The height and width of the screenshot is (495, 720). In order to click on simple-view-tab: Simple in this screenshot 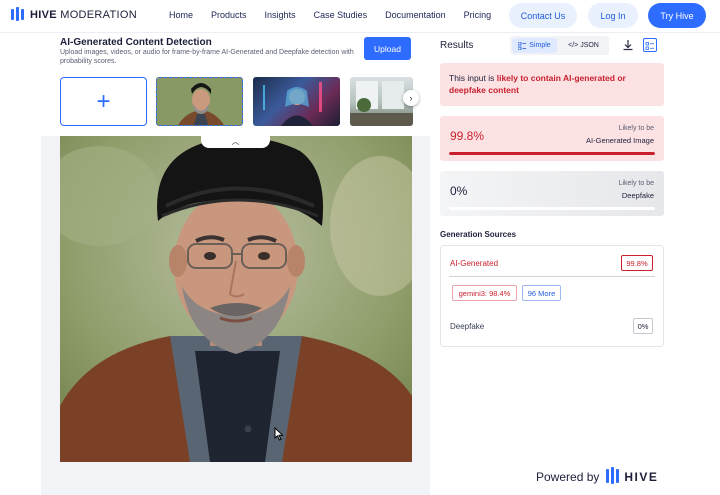, I will do `click(534, 45)`.